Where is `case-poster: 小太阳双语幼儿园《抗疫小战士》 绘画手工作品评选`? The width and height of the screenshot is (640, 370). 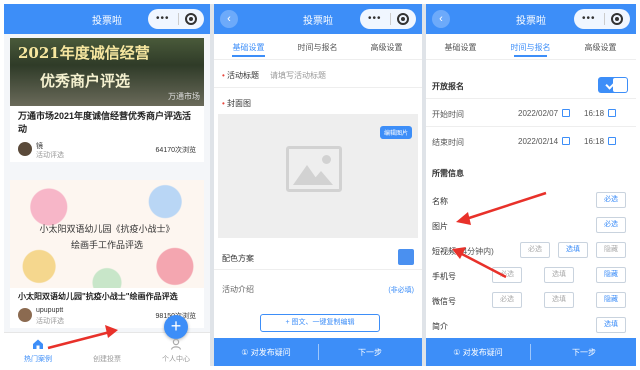 case-poster: 小太阳双语幼儿园《抗疫小战士》 绘画手工作品评选 is located at coordinates (107, 234).